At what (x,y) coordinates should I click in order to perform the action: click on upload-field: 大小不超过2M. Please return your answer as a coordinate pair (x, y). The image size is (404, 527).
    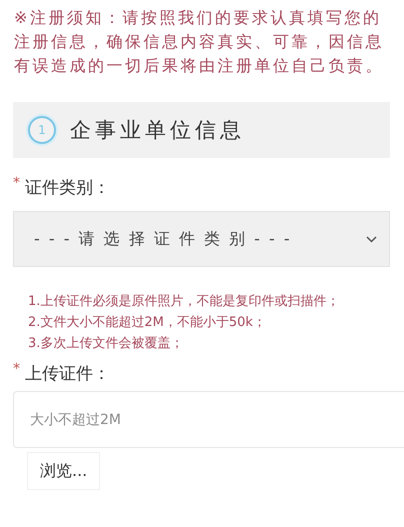
    Looking at the image, I should click on (208, 419).